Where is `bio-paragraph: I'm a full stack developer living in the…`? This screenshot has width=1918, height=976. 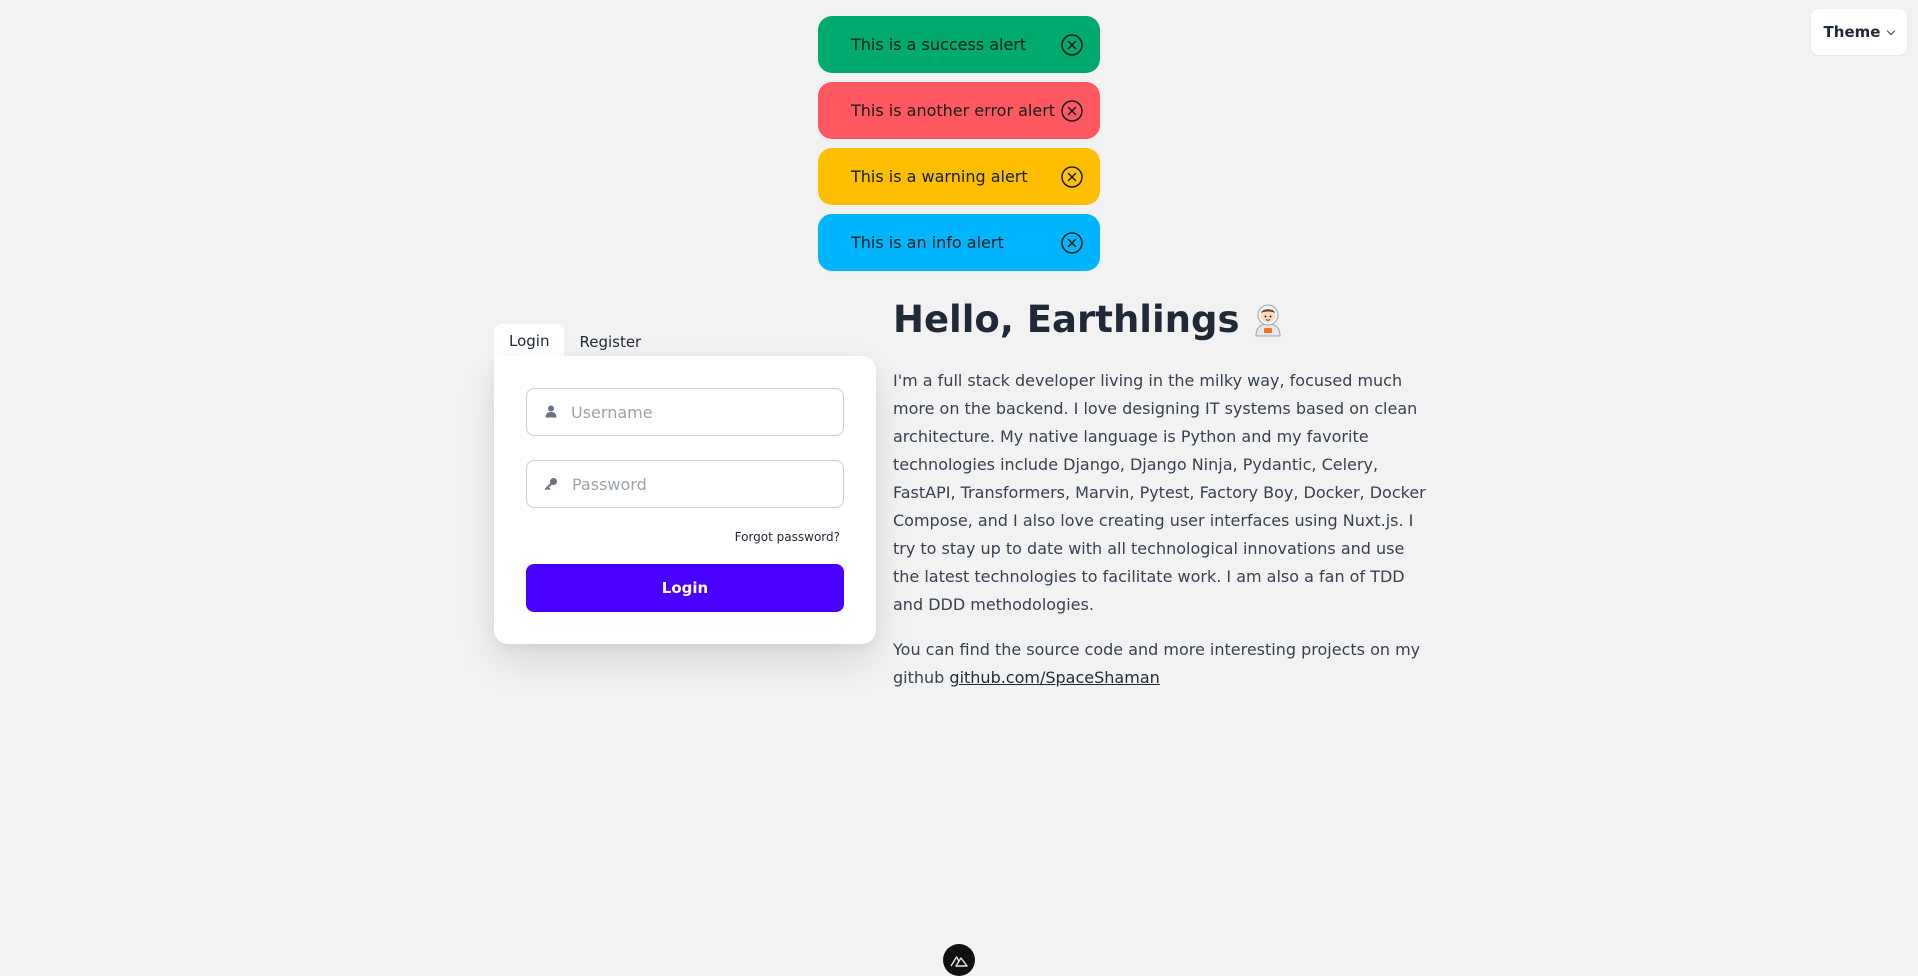
bio-paragraph: I'm a full stack developer living in the… is located at coordinates (1159, 492).